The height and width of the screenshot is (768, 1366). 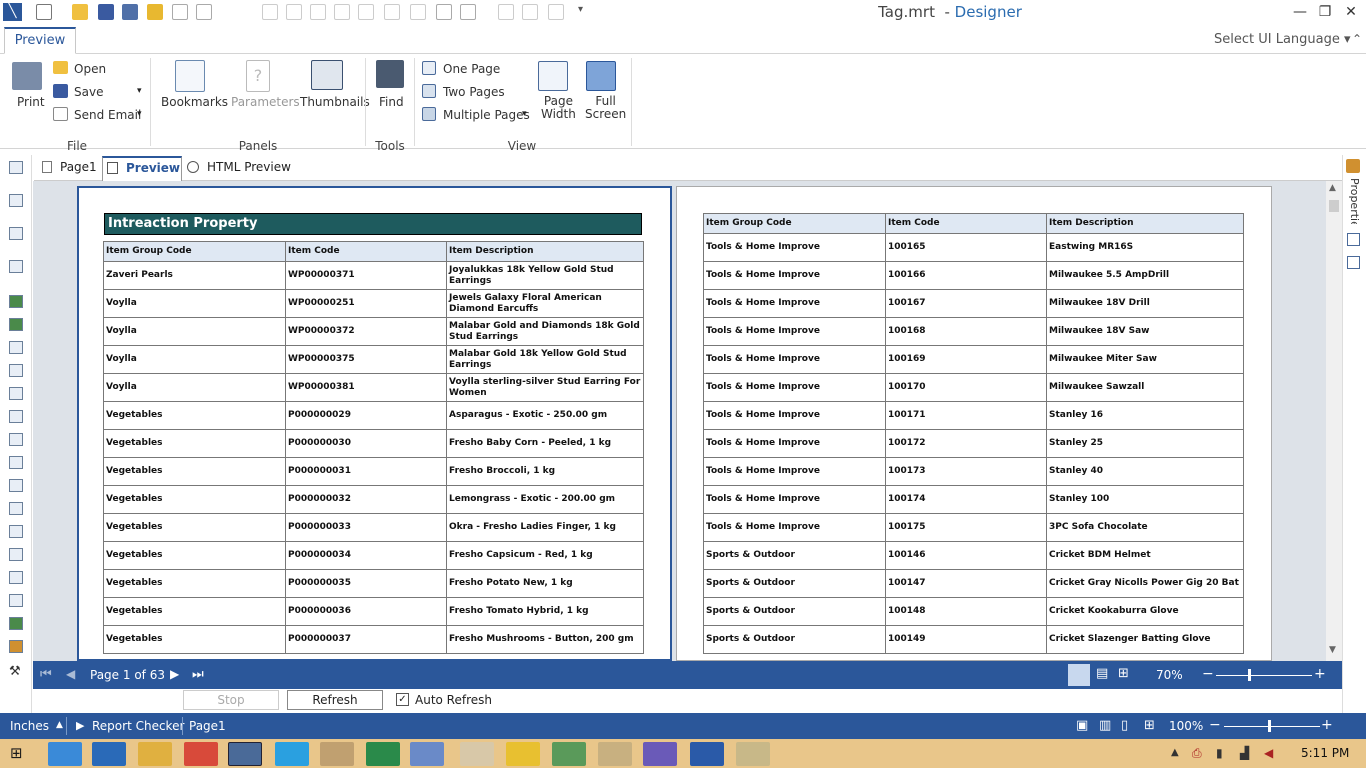 I want to click on thumbnails-button: Thumbnails, so click(x=335, y=102).